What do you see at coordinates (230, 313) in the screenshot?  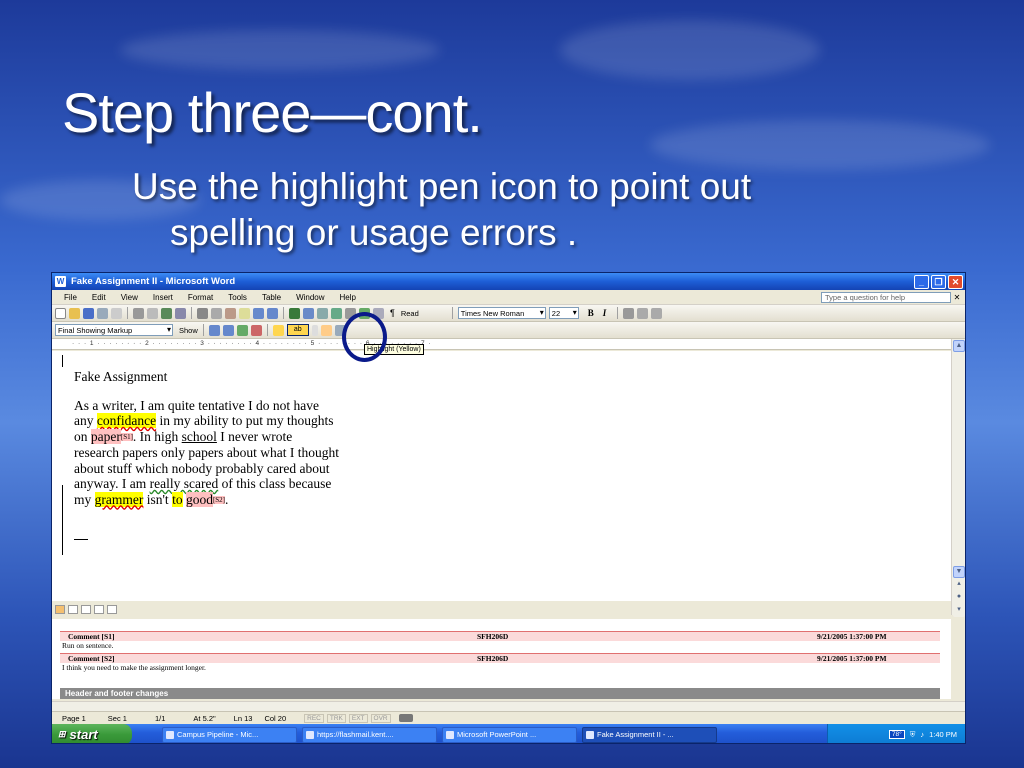 I see `paste-icon` at bounding box center [230, 313].